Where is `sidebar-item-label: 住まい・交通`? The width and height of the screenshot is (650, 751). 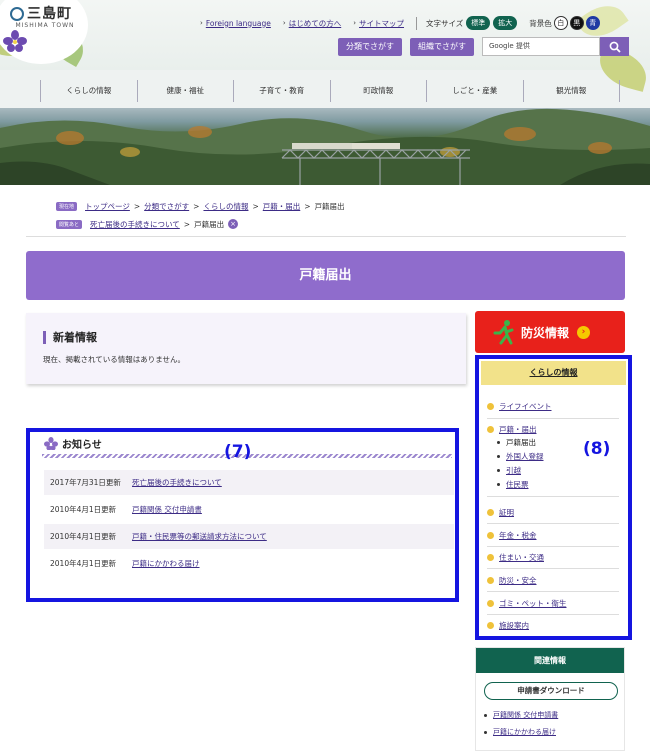 sidebar-item-label: 住まい・交通 is located at coordinates (521, 557).